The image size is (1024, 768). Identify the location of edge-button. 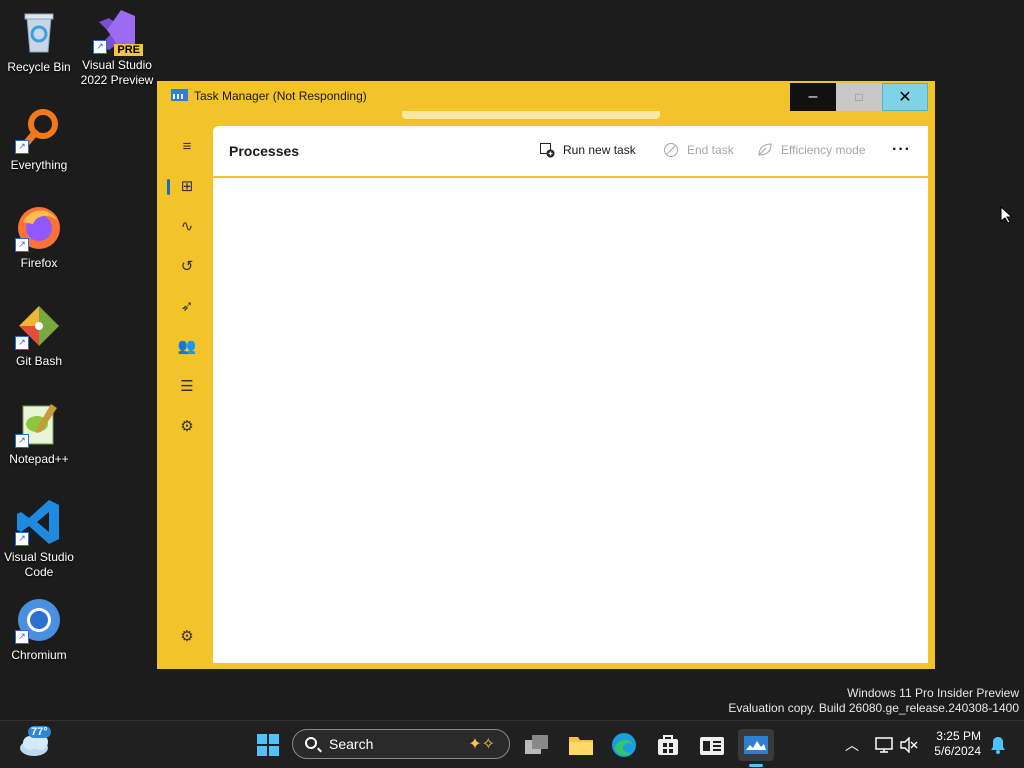
(624, 745).